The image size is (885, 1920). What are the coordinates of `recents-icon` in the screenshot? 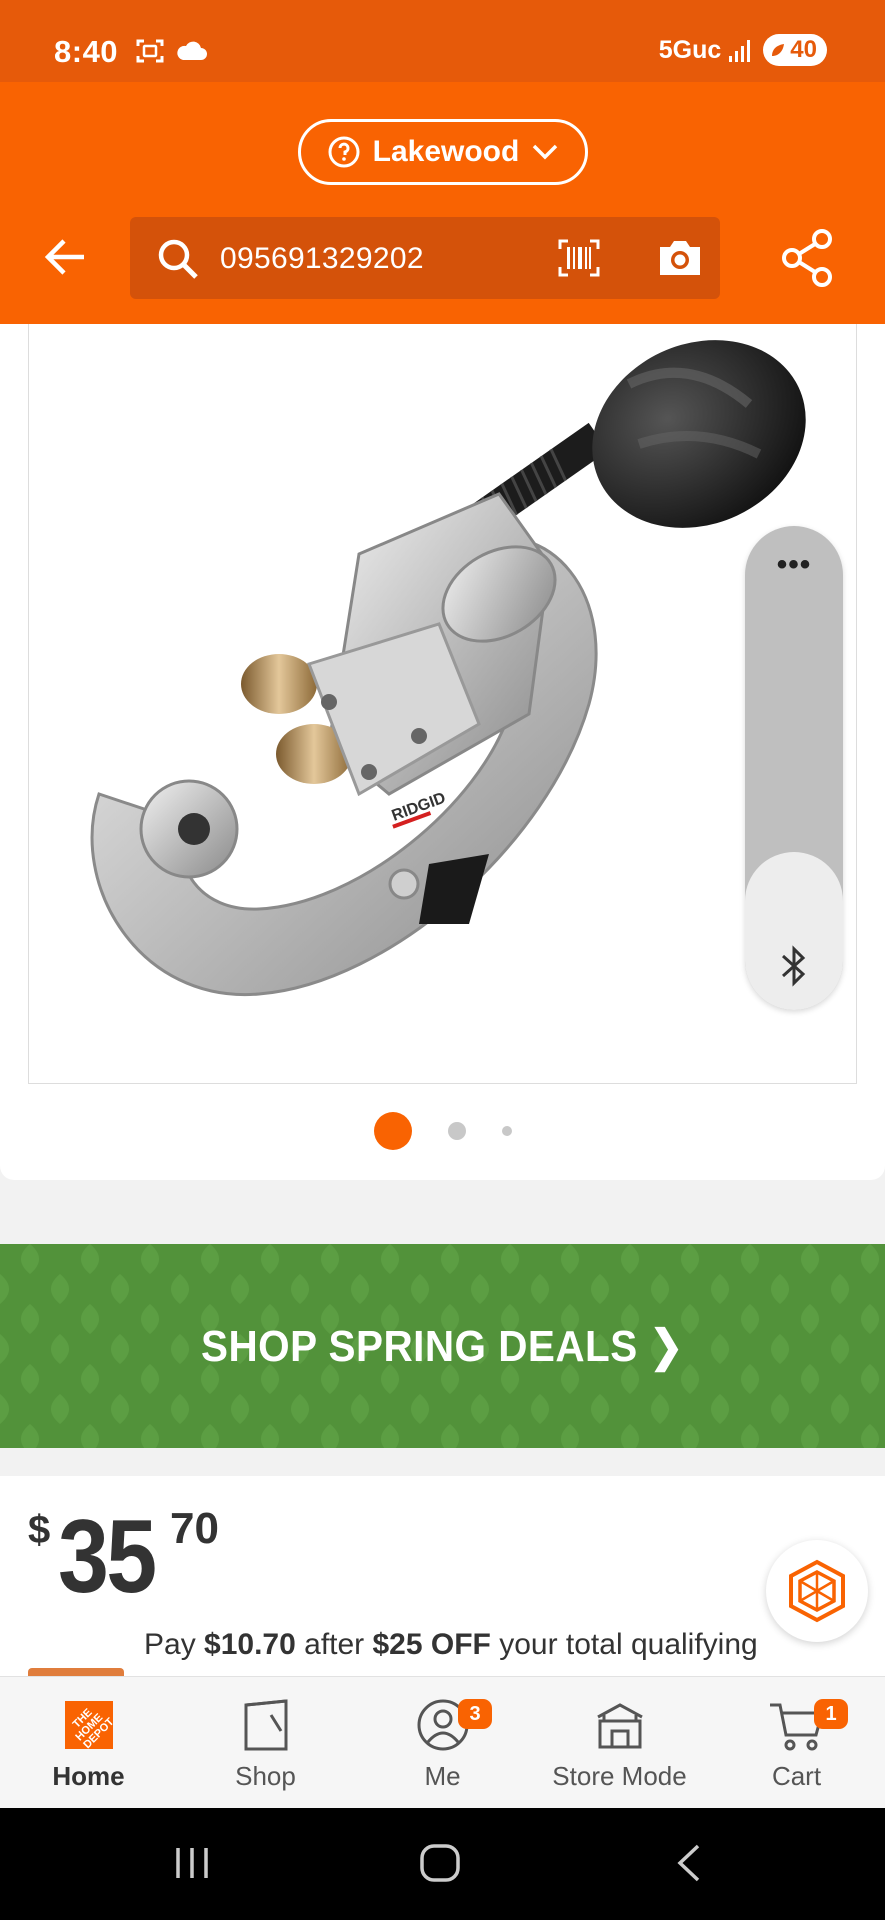 It's located at (192, 1863).